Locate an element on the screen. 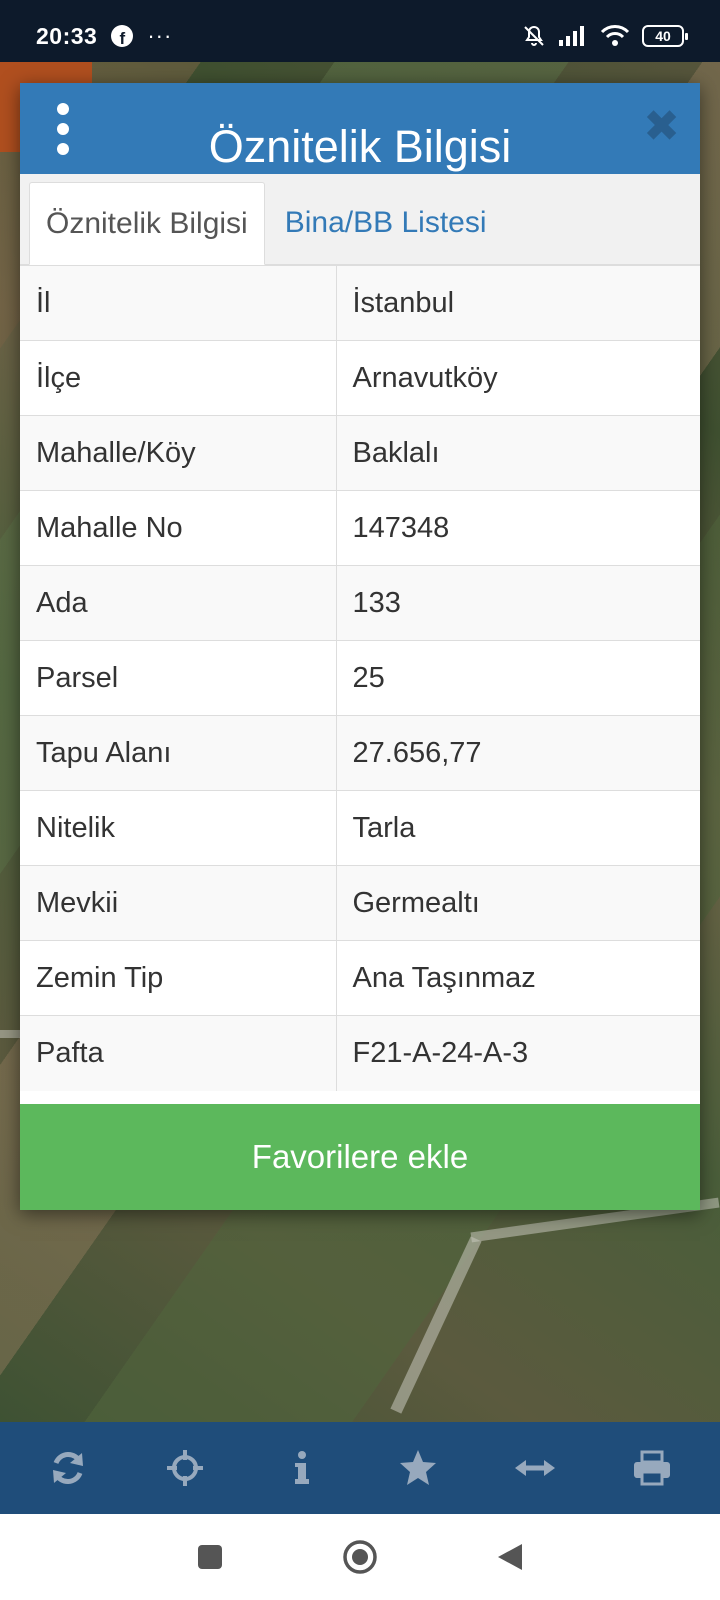 This screenshot has height=1600, width=720. crosshair-icon is located at coordinates (185, 1468).